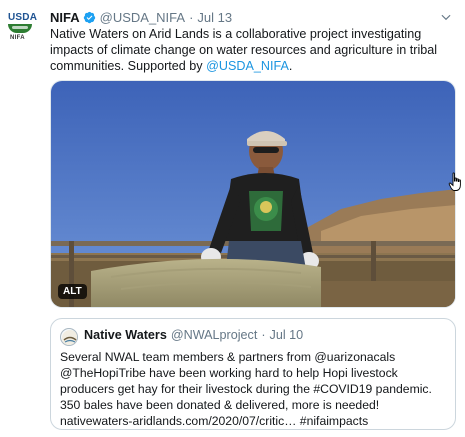 This screenshot has height=437, width=465. What do you see at coordinates (72, 291) in the screenshot?
I see `alt-text-badge: ALT` at bounding box center [72, 291].